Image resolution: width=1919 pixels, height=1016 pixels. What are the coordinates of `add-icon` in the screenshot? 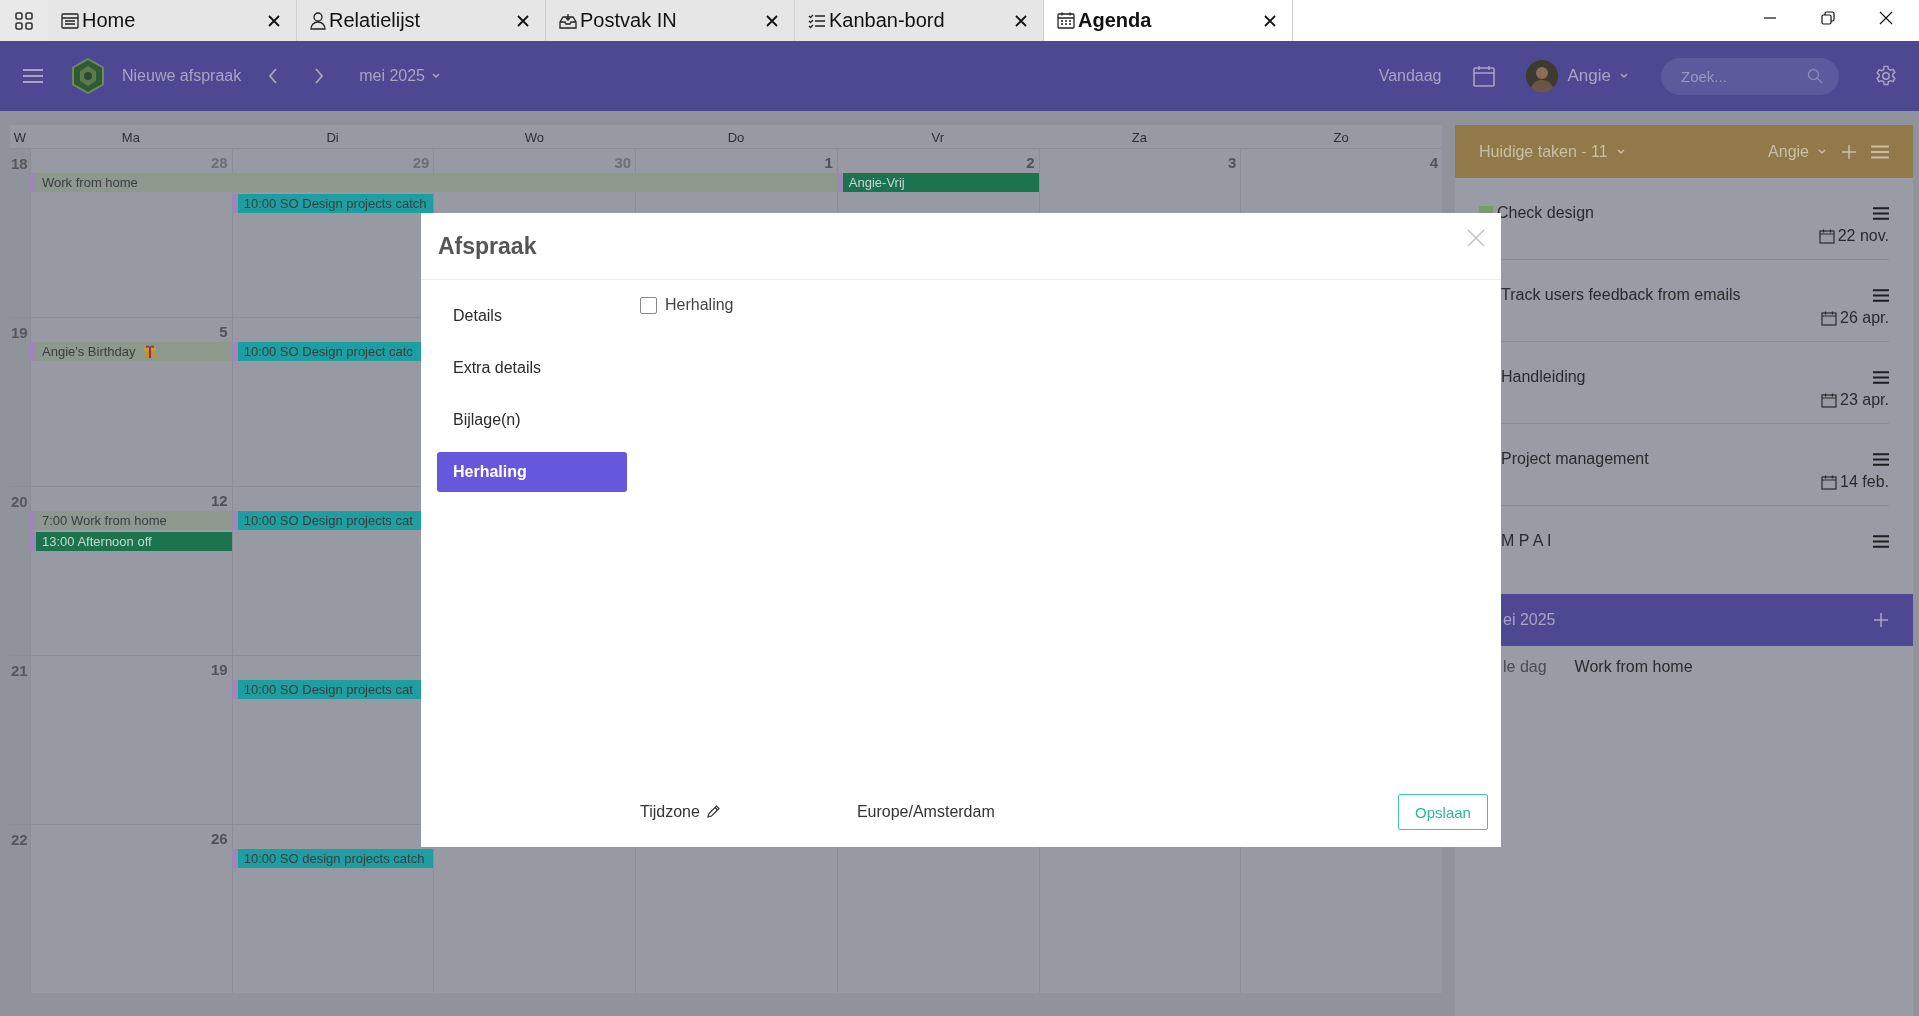 It's located at (1881, 620).